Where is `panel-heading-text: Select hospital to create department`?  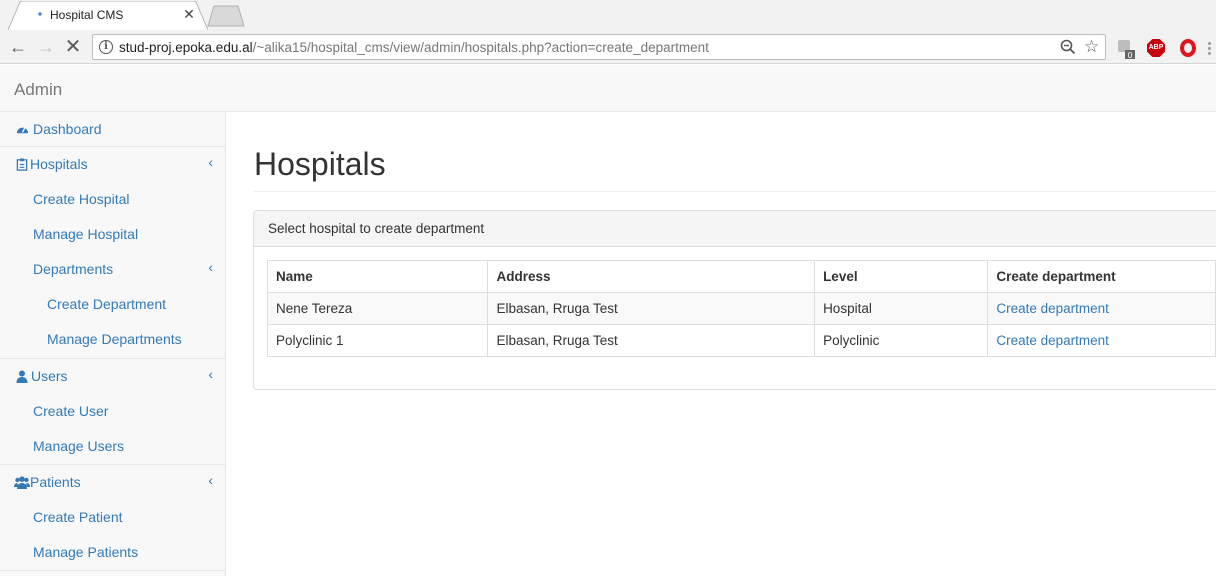
panel-heading-text: Select hospital to create department is located at coordinates (376, 228).